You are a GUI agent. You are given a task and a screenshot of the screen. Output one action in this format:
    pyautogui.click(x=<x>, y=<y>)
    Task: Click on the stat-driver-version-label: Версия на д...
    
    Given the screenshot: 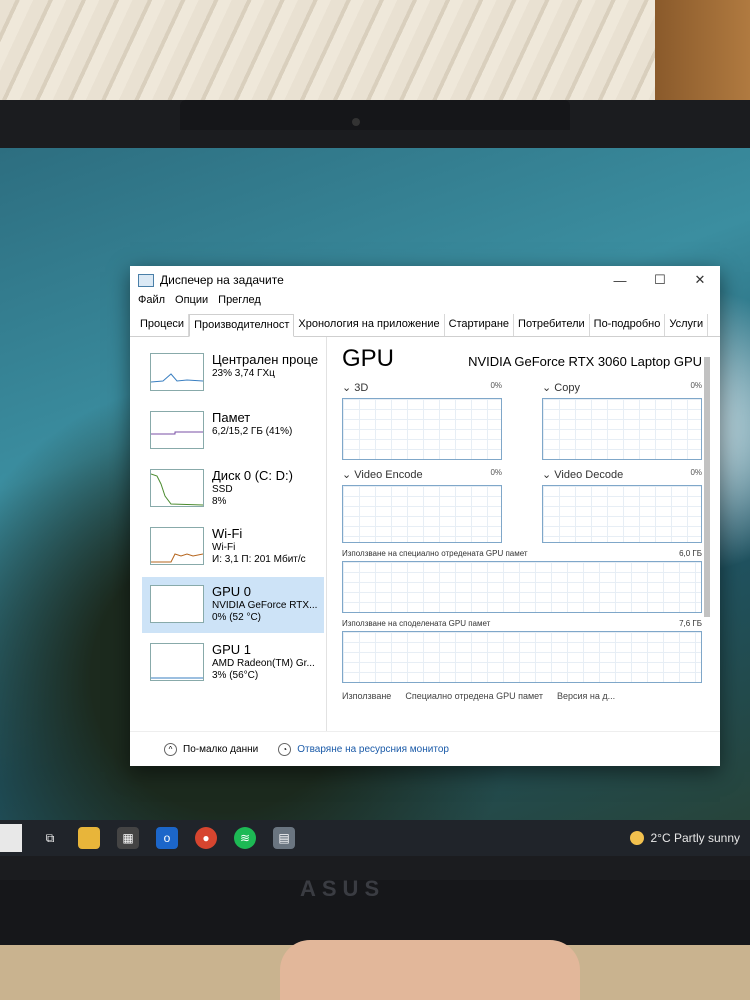 What is the action you would take?
    pyautogui.click(x=586, y=696)
    